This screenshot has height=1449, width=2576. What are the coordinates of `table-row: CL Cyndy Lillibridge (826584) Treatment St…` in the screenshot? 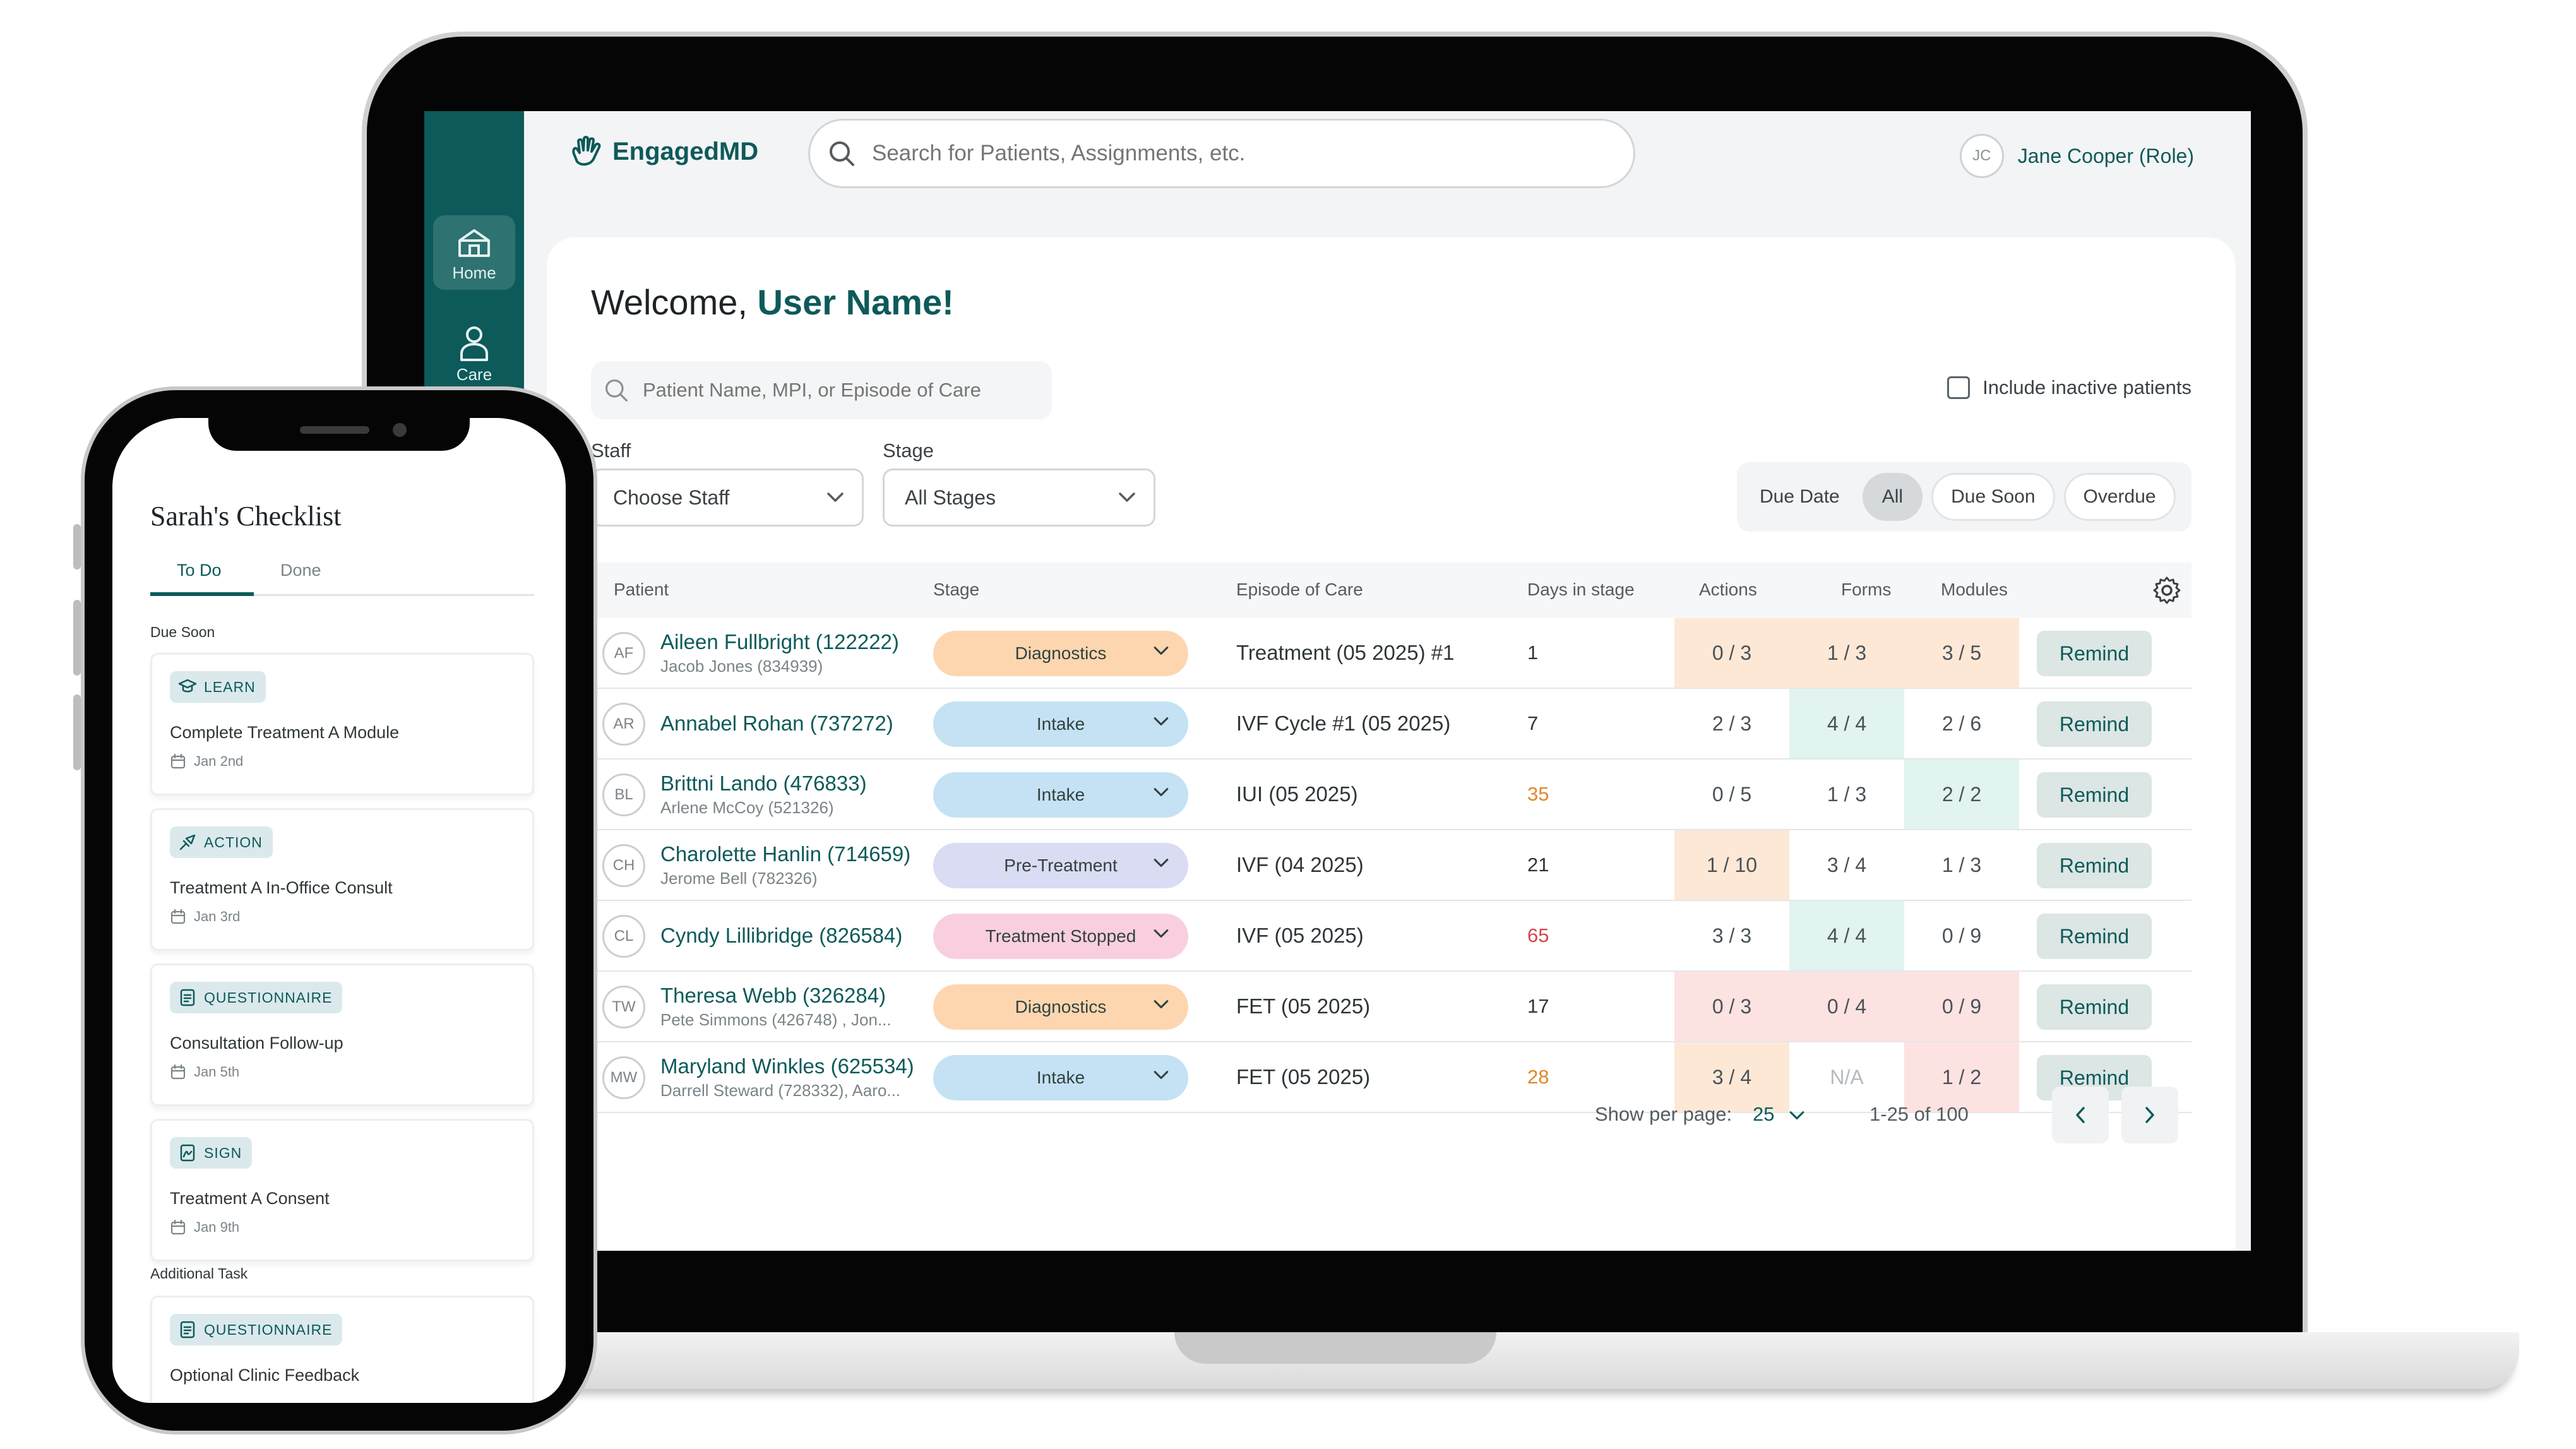 It's located at (1391, 936).